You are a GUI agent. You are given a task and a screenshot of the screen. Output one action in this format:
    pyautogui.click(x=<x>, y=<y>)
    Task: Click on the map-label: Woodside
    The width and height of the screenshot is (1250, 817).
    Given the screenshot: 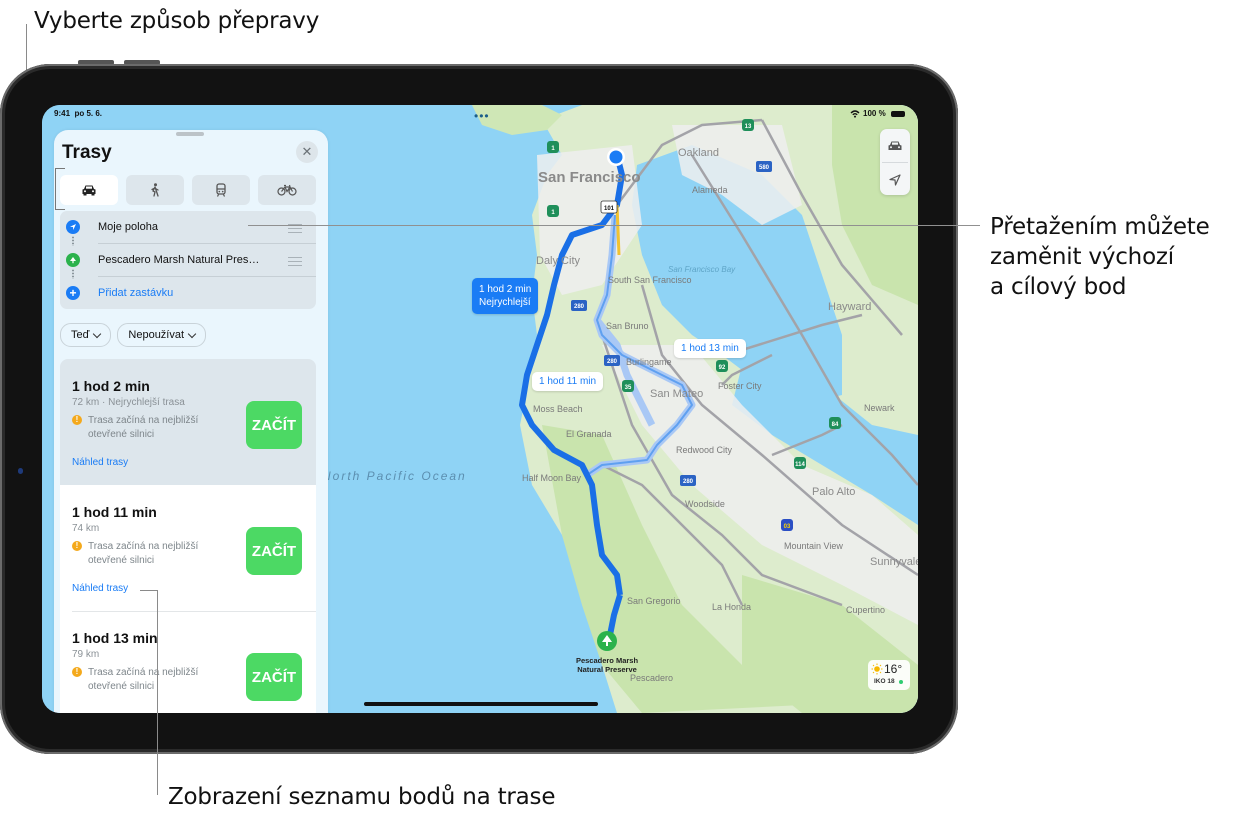 What is the action you would take?
    pyautogui.click(x=705, y=504)
    